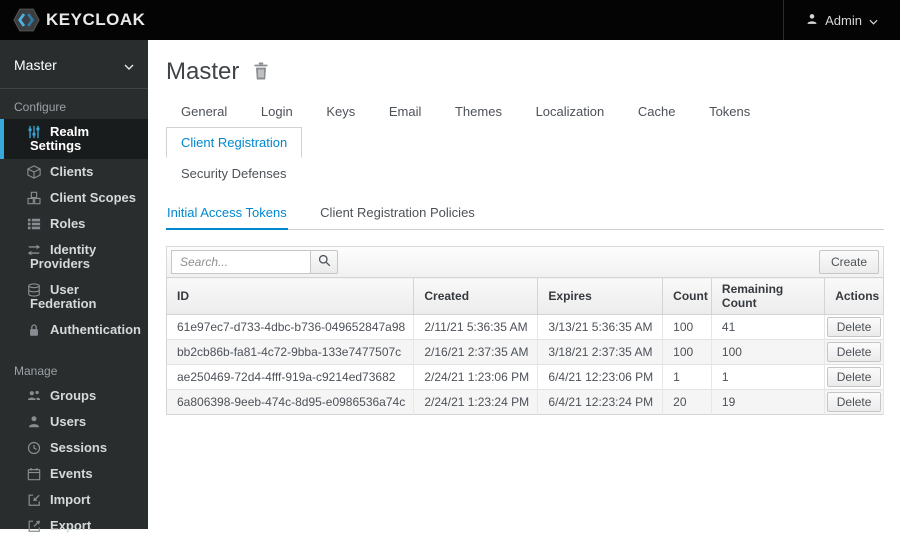 The height and width of the screenshot is (539, 900). I want to click on sidebar-item-label: Clients, so click(72, 171).